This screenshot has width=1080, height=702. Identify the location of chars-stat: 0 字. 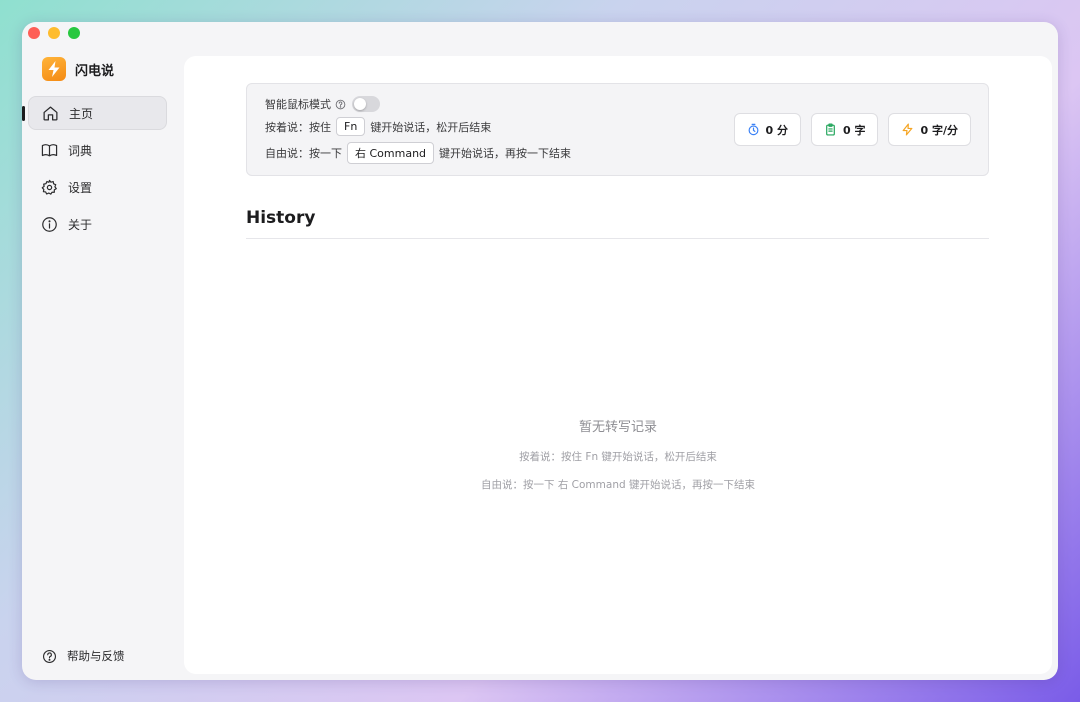
(845, 129).